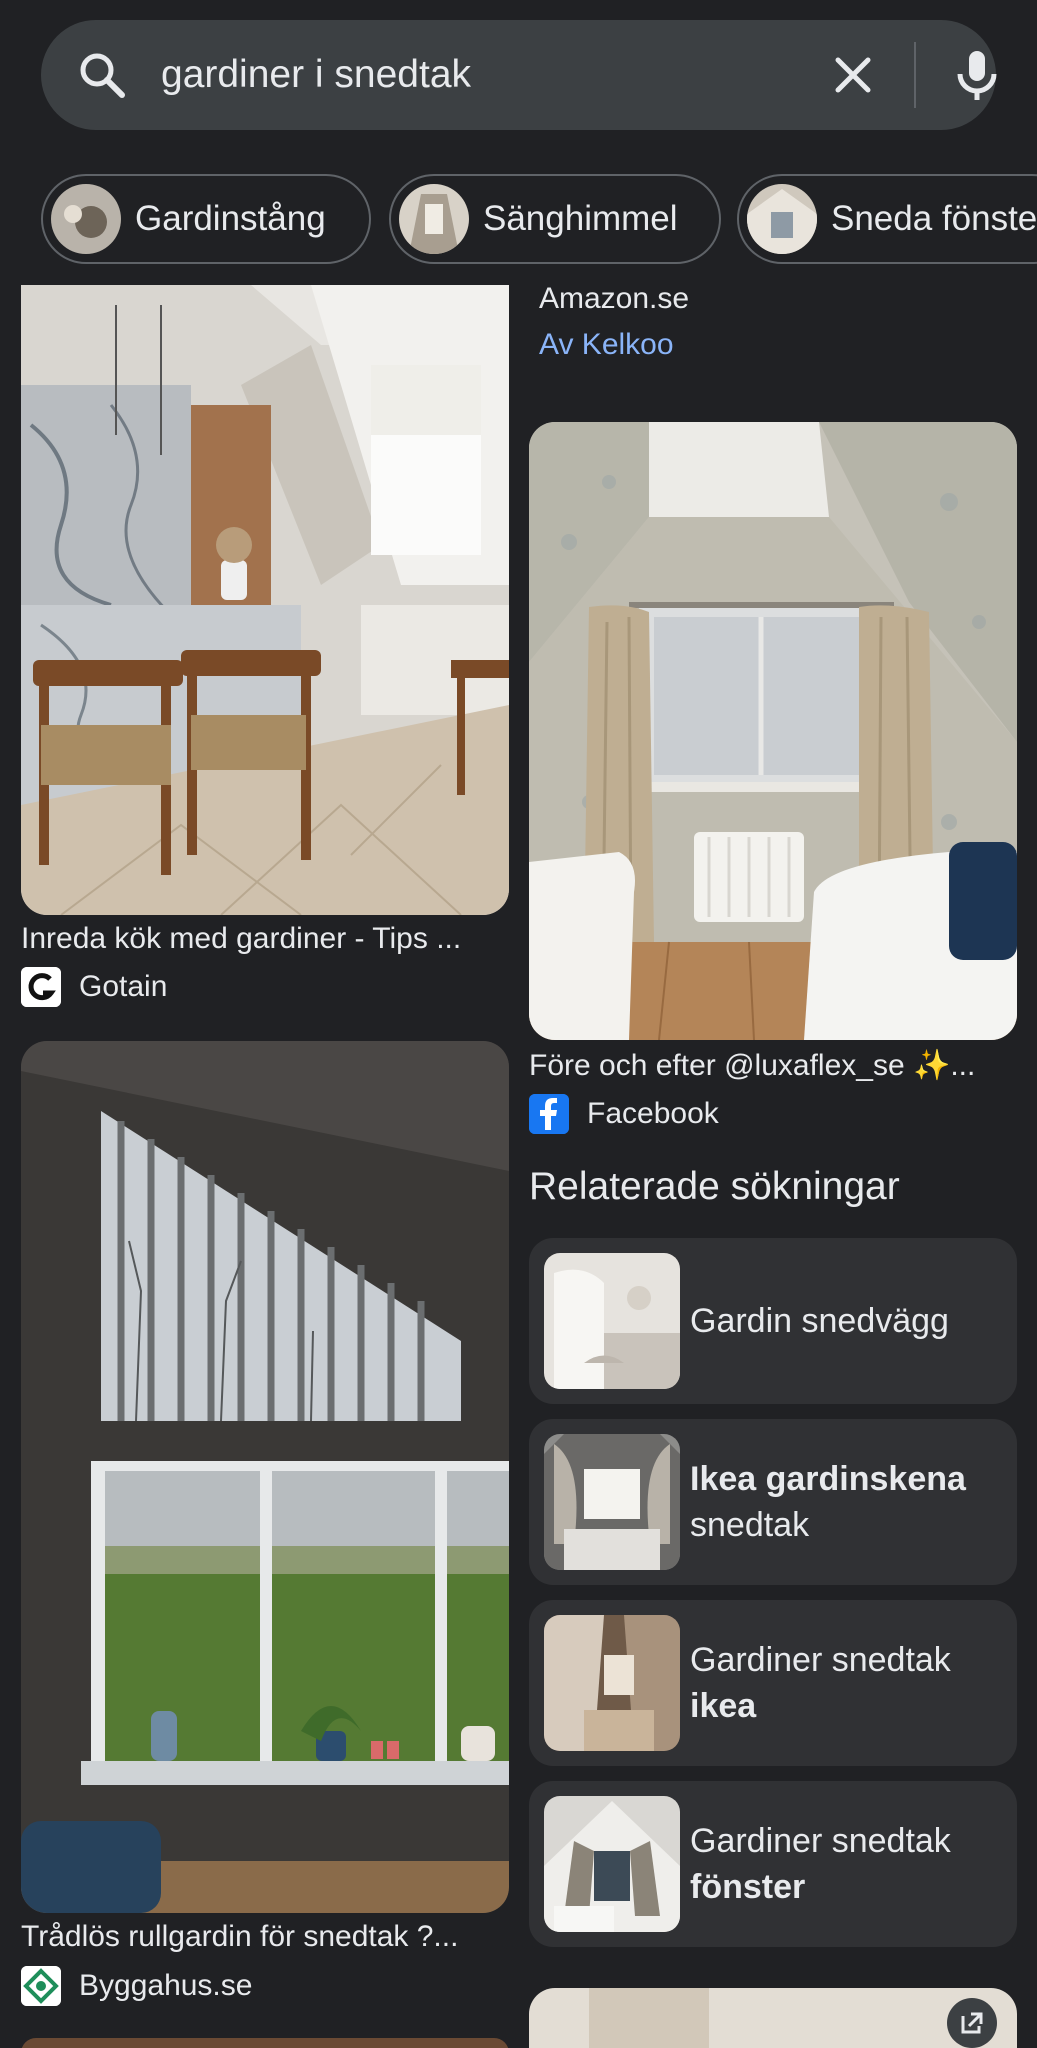 The image size is (1037, 2048). I want to click on related-search-label: Ikea gardinskena snedtak, so click(828, 1502).